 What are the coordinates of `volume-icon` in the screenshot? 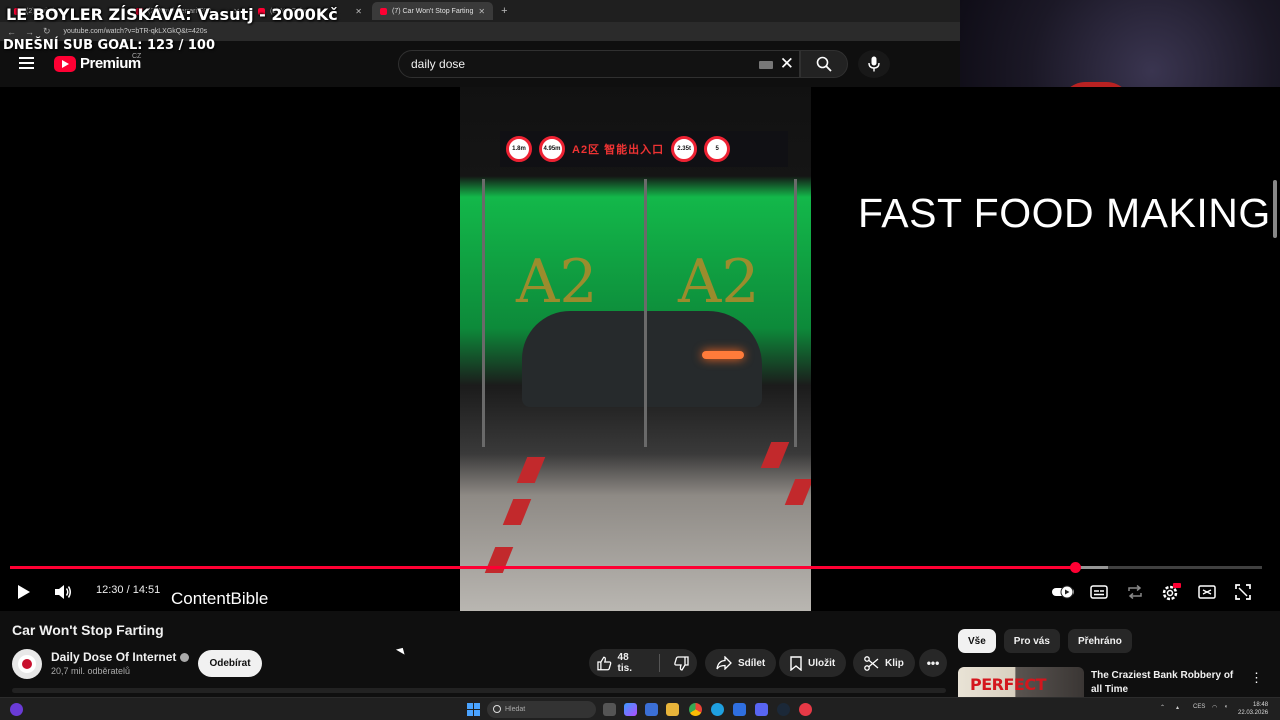 It's located at (63, 592).